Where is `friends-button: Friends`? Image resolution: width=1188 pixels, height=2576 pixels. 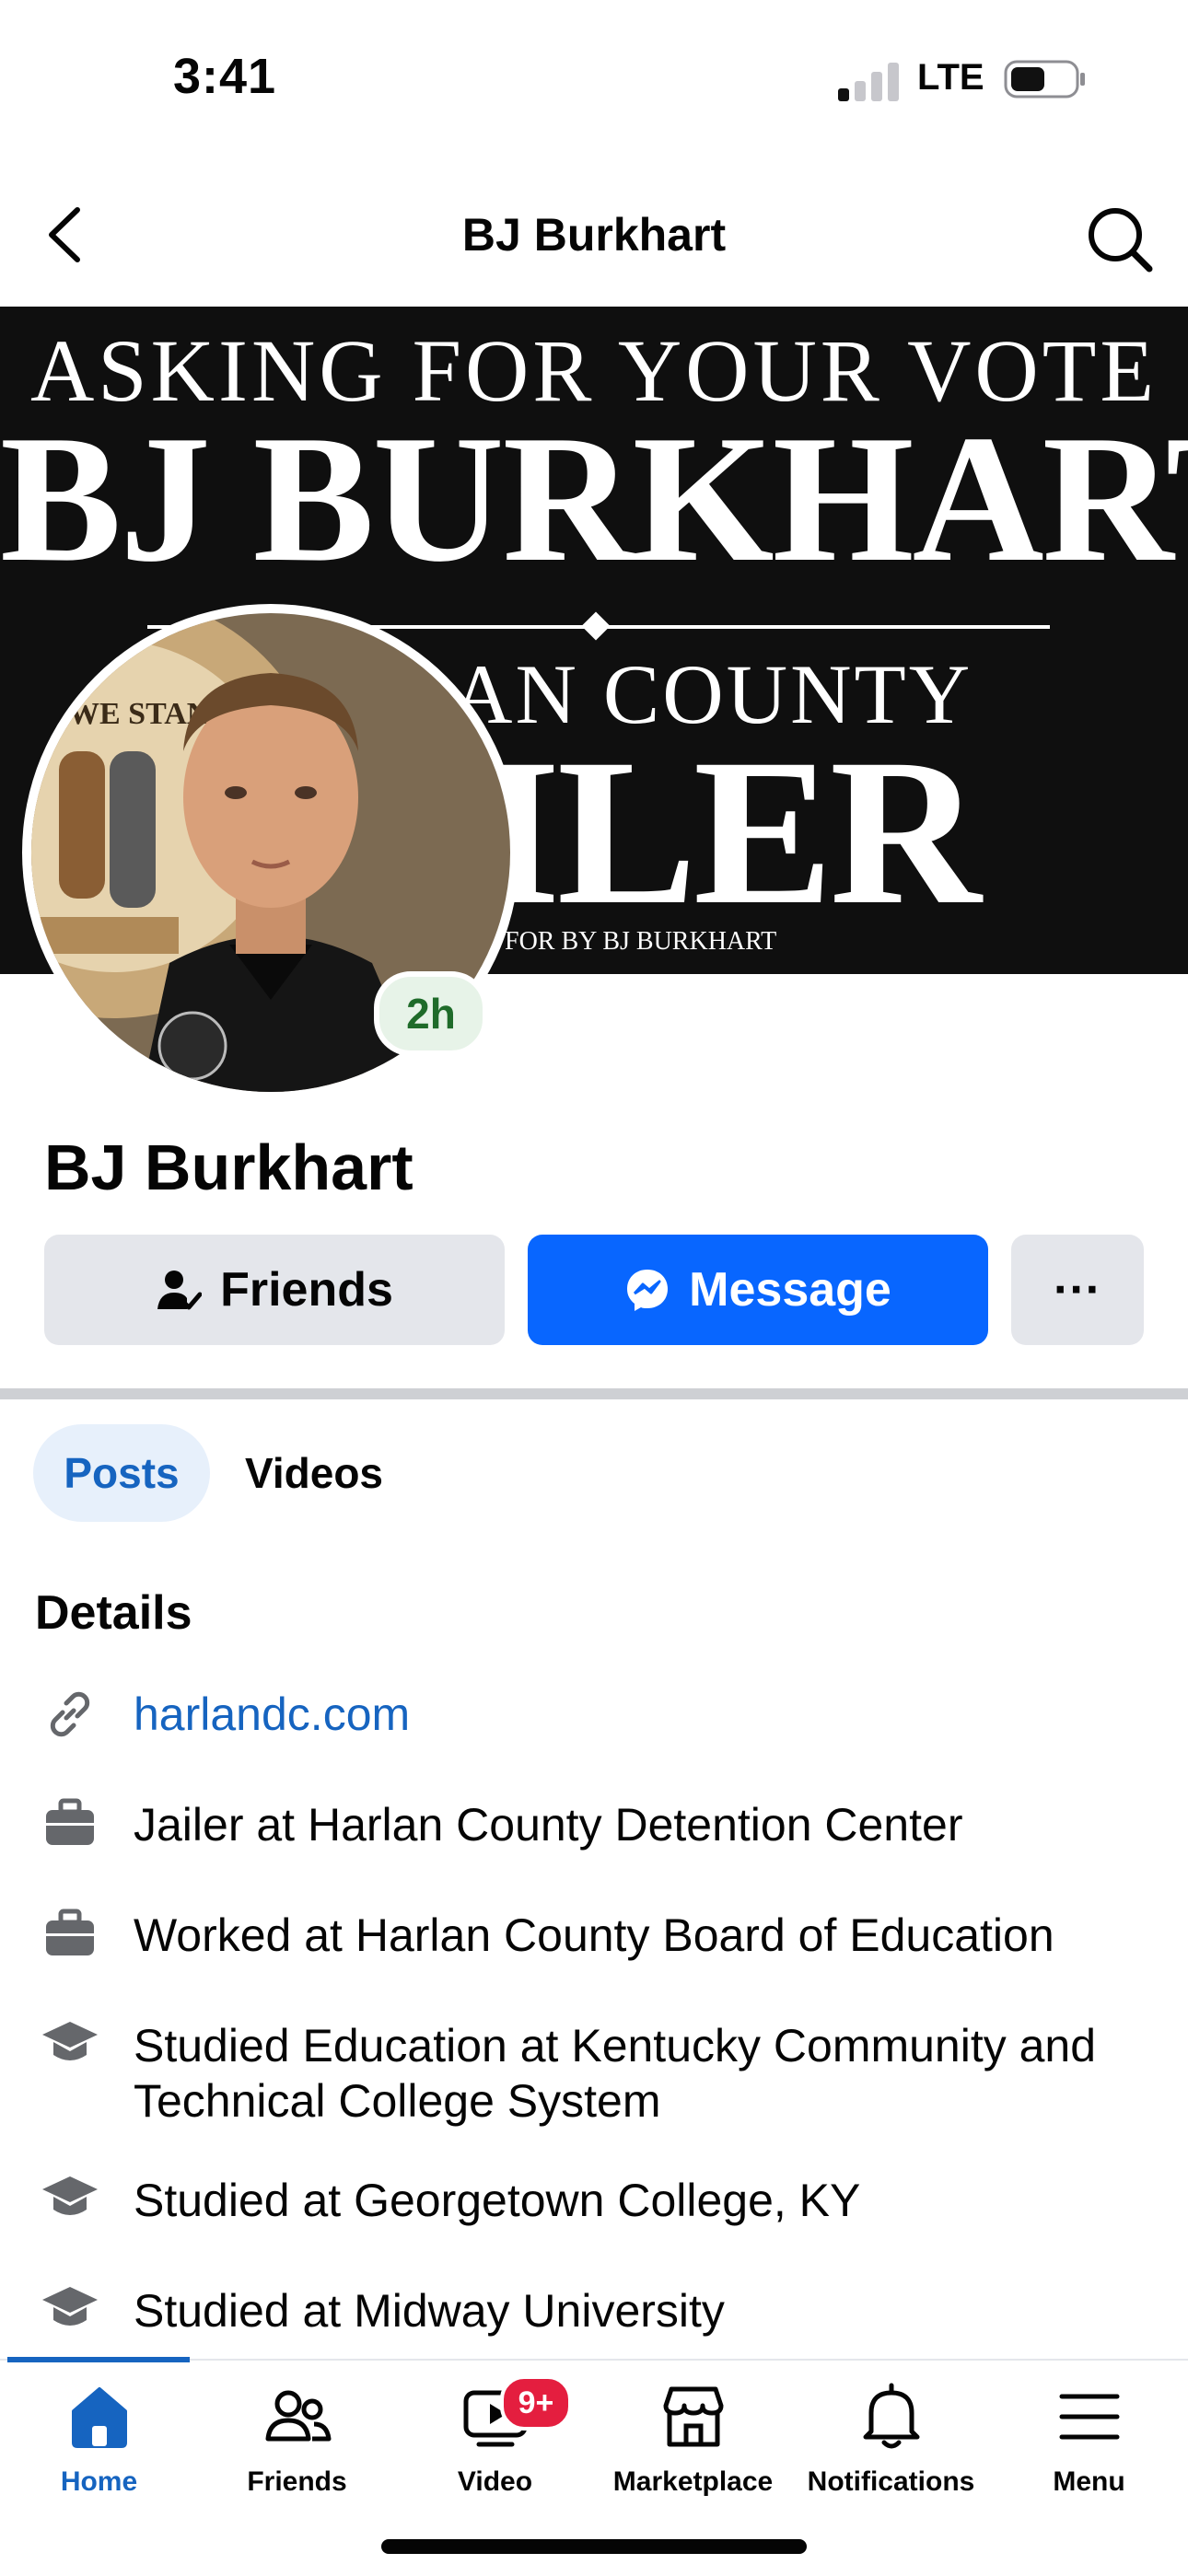
friends-button: Friends is located at coordinates (274, 1290).